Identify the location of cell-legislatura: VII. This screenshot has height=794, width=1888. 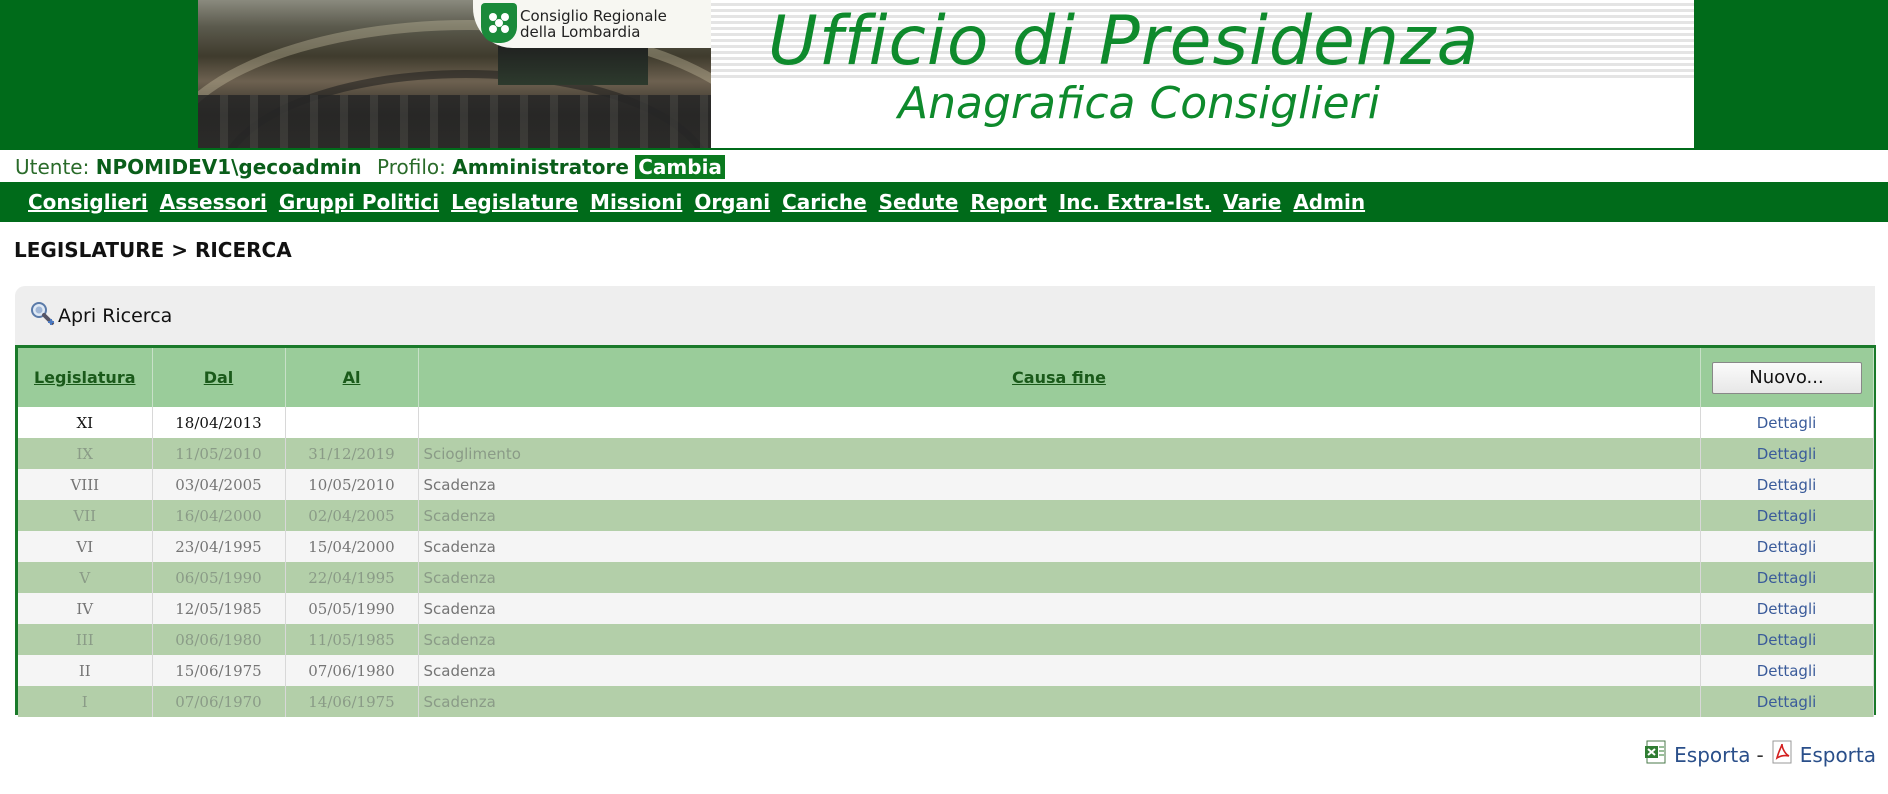
(85, 515).